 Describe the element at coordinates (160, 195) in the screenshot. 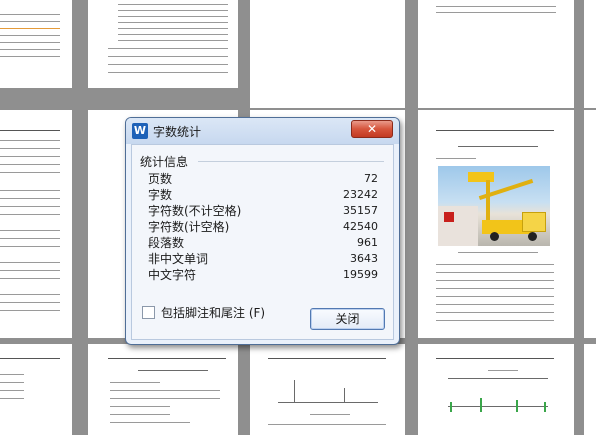

I see `stat-label: 字数` at that location.